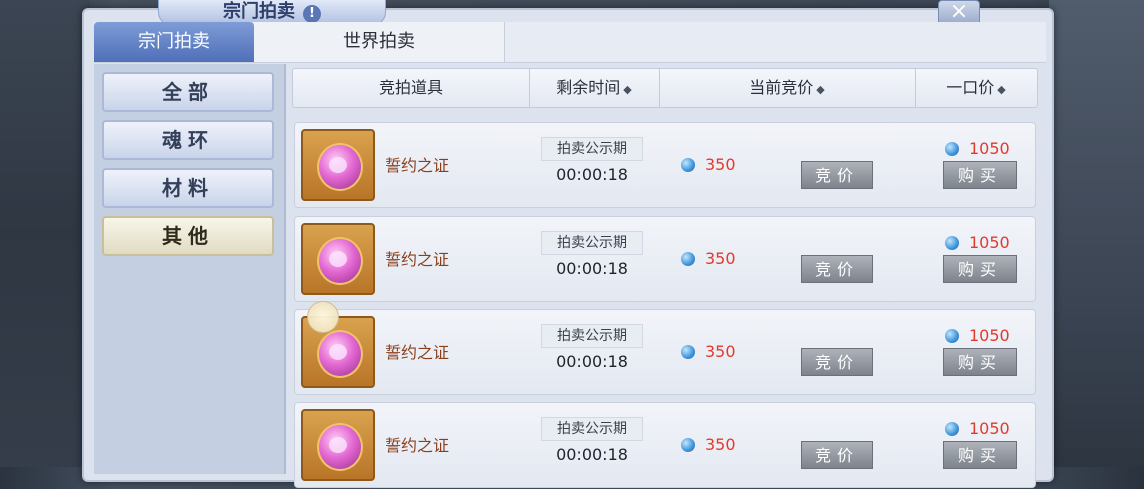 This screenshot has height=489, width=1144. I want to click on touch-indicator, so click(323, 317).